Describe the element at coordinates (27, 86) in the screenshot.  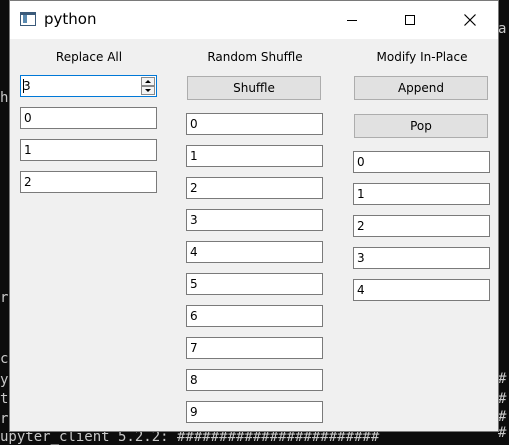
I see `spinbox-value: 3` at that location.